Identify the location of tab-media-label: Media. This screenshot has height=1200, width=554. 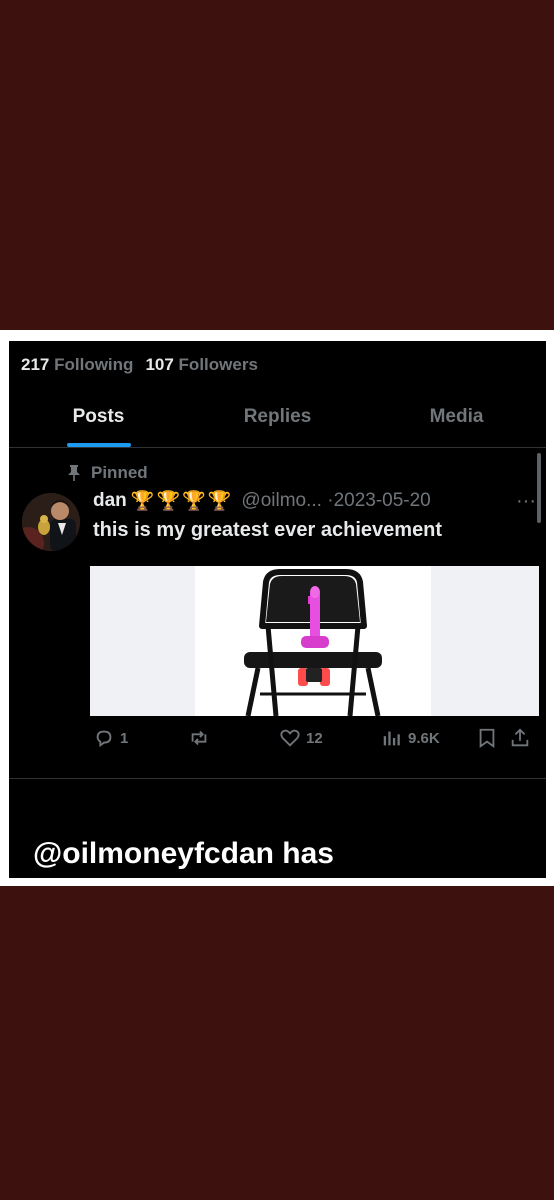
(456, 416).